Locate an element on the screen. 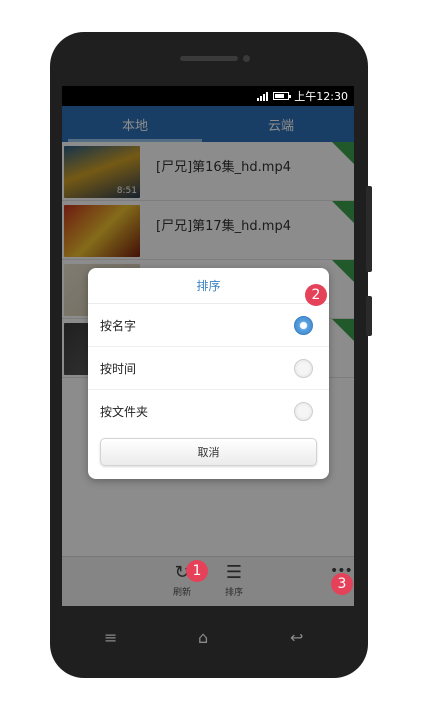 The height and width of the screenshot is (713, 422). option-label: 按时间 is located at coordinates (118, 368).